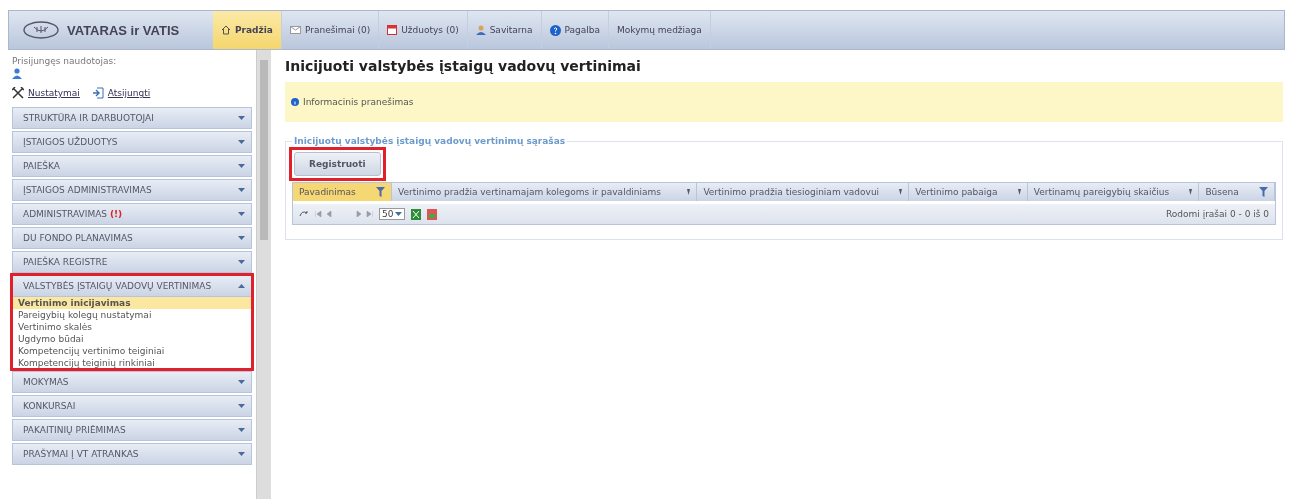  I want to click on logout-icon, so click(97, 93).